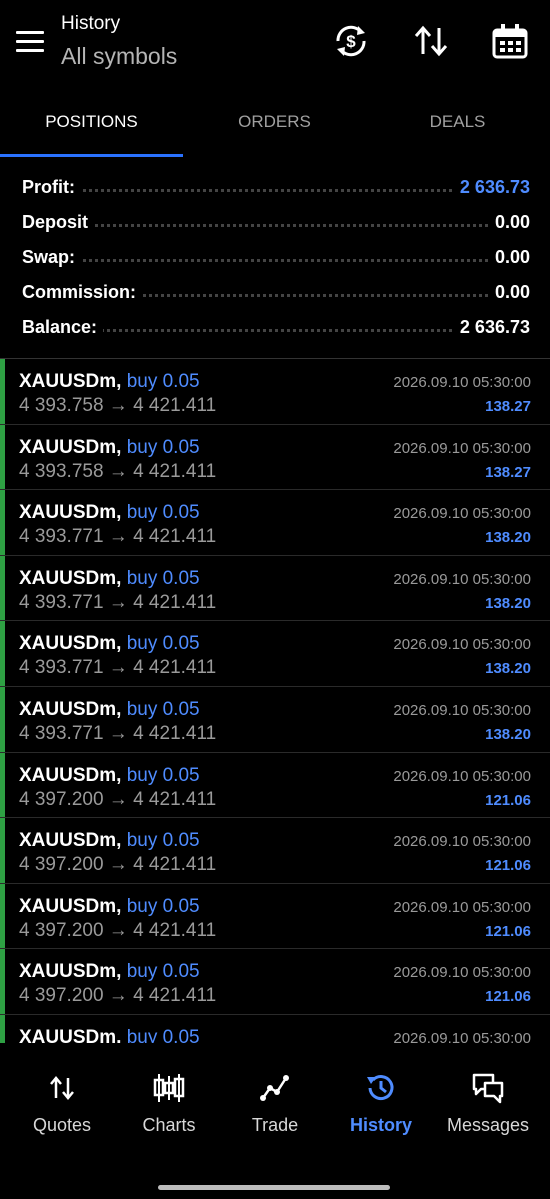 This screenshot has width=550, height=1199. Describe the element at coordinates (276, 187) in the screenshot. I see `profit-row: Profit: 2 636.73` at that location.